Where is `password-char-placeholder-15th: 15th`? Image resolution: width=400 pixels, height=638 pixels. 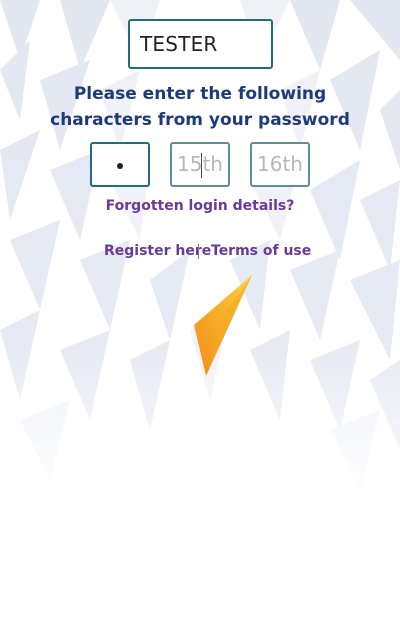
password-char-placeholder-15th: 15th is located at coordinates (200, 164).